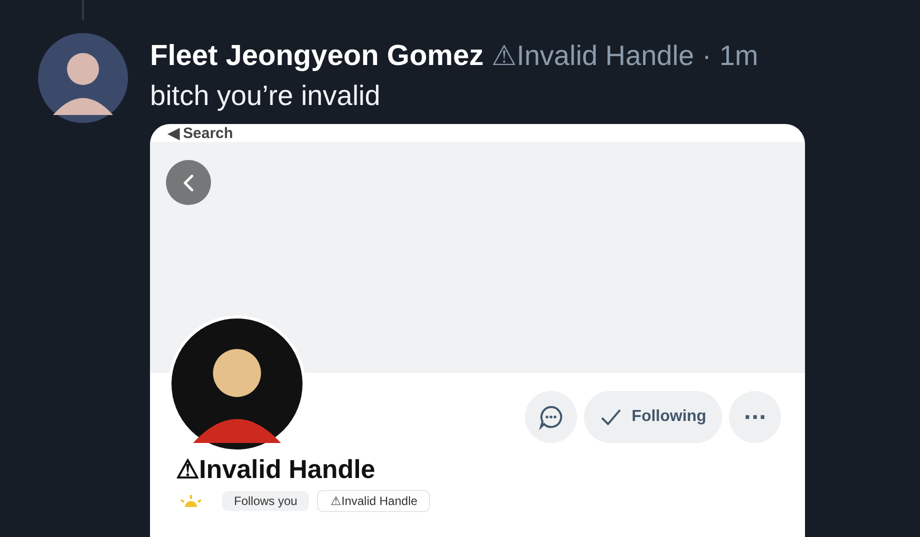 The width and height of the screenshot is (920, 537). What do you see at coordinates (373, 501) in the screenshot?
I see `profile-tag: ⚠Invalid Handle` at bounding box center [373, 501].